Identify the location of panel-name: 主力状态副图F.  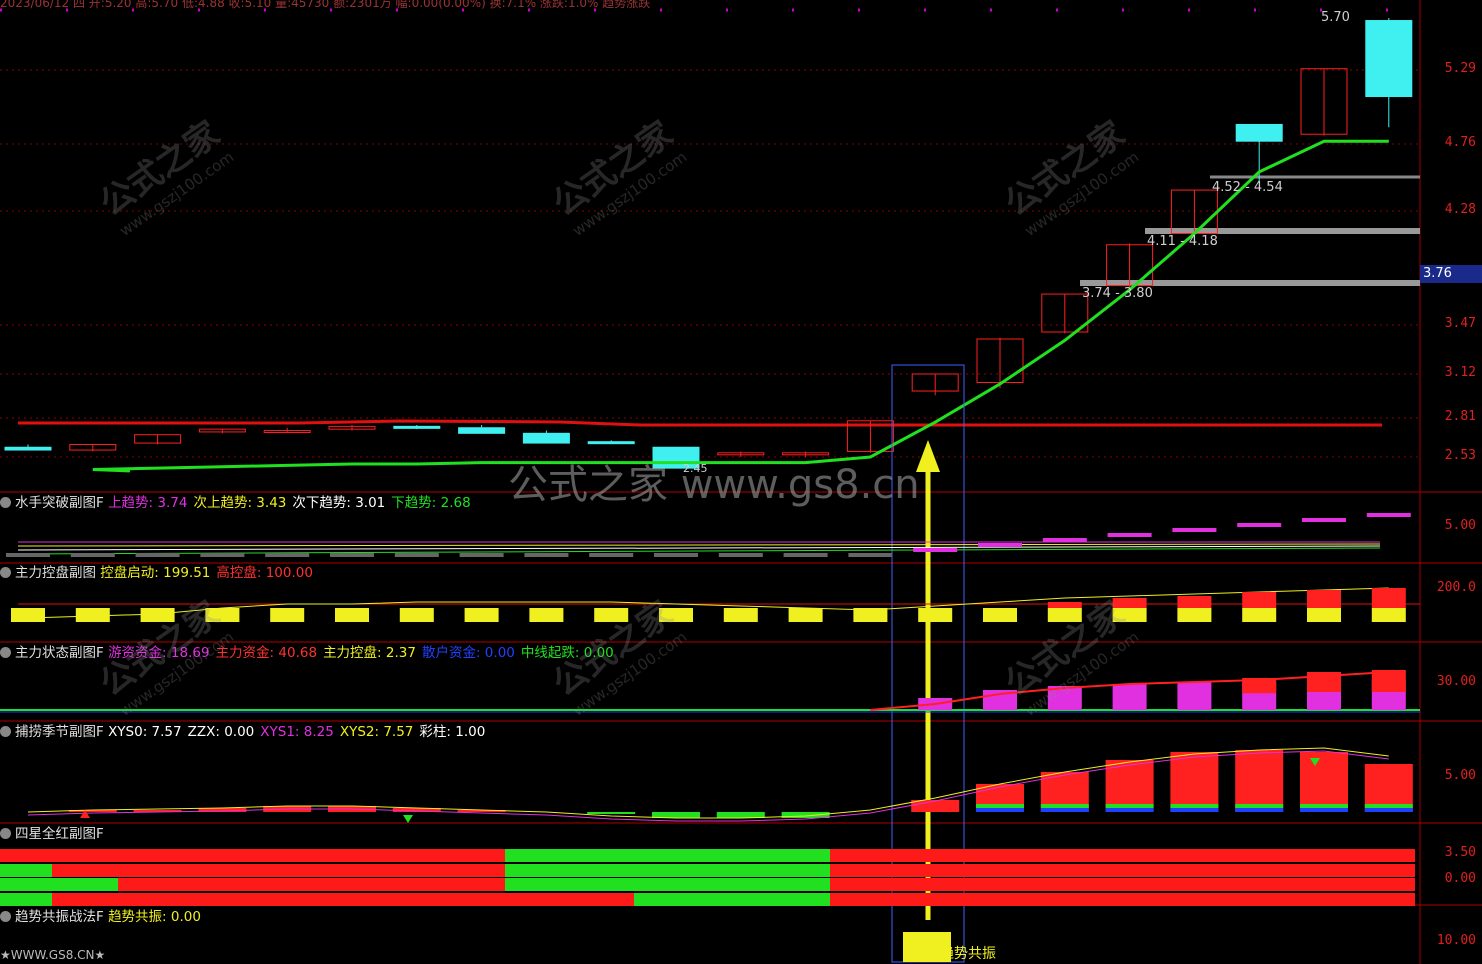
(62, 653).